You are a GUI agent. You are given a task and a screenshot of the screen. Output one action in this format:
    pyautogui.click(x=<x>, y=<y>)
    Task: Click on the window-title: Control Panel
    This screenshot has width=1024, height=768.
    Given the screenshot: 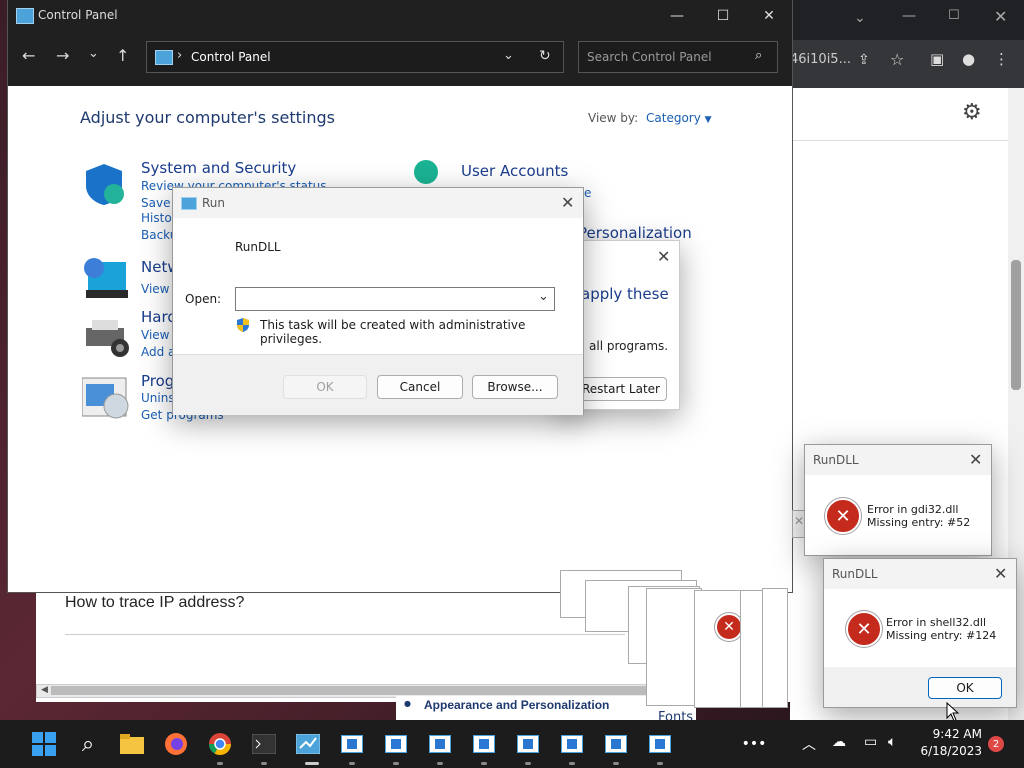 What is the action you would take?
    pyautogui.click(x=78, y=15)
    